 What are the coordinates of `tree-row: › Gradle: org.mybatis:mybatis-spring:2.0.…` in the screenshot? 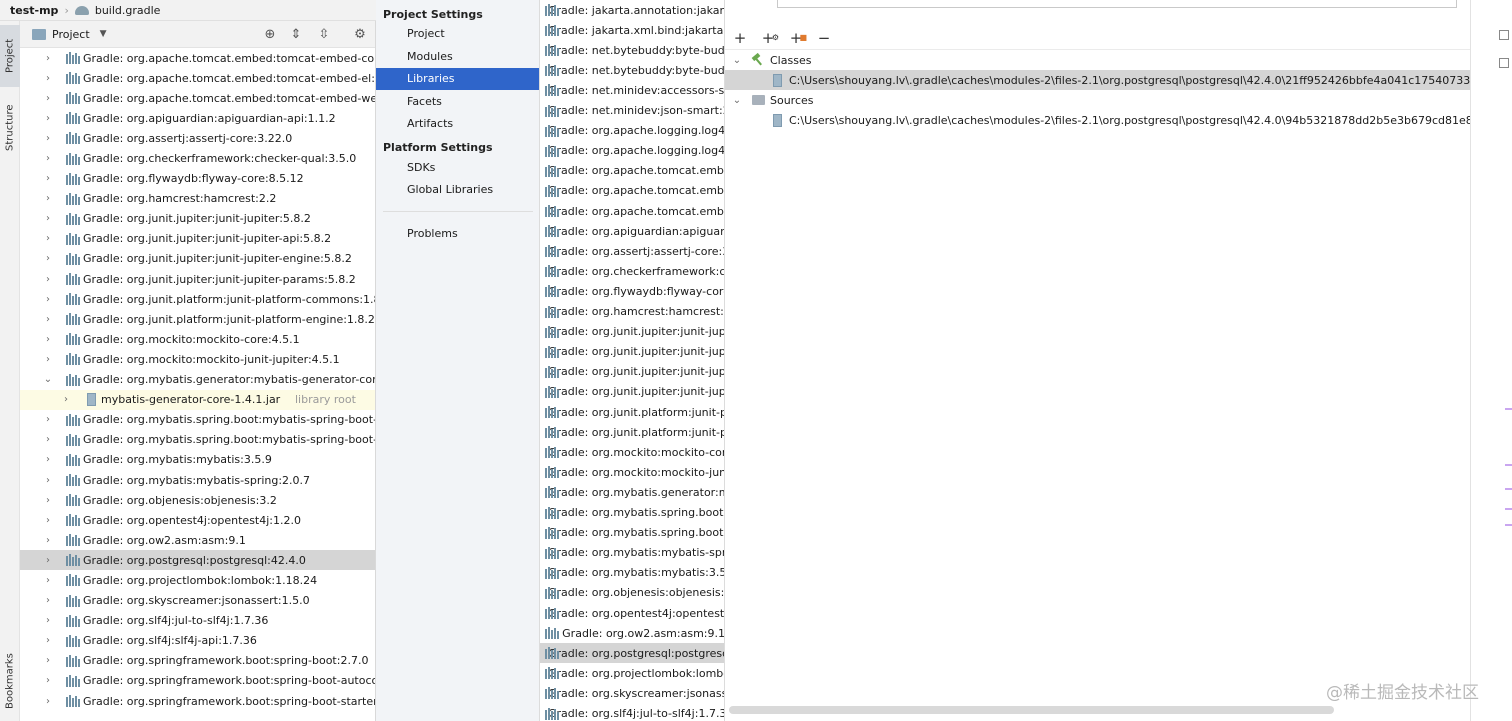 It's located at (197, 480).